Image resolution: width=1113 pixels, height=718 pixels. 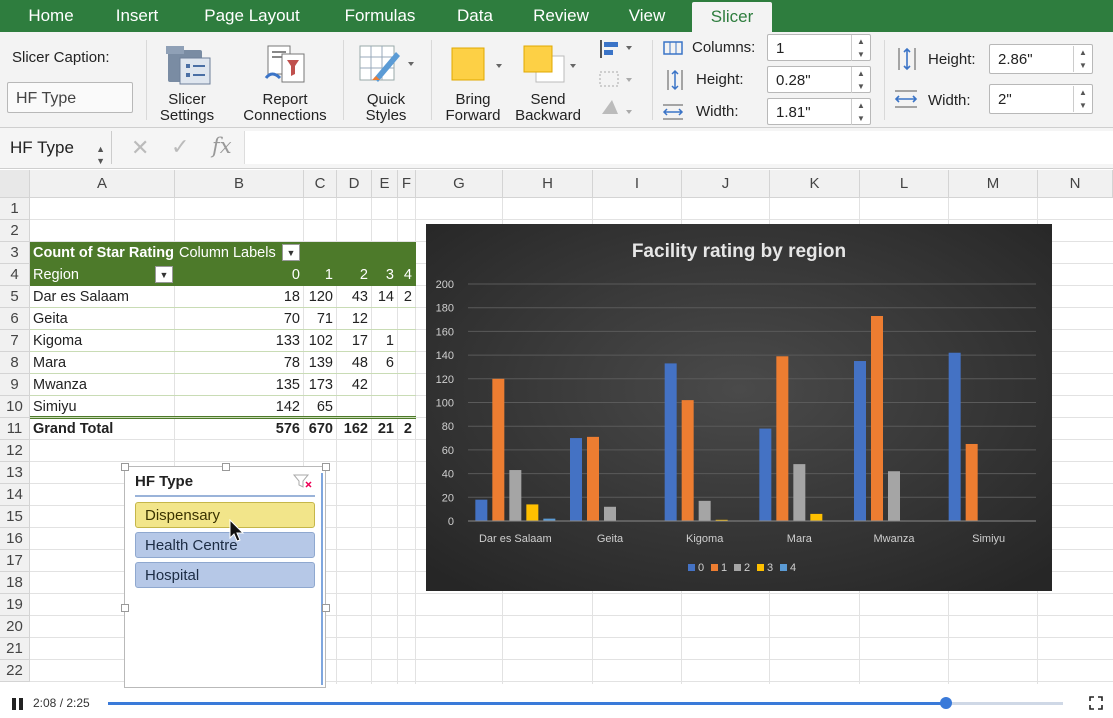 What do you see at coordinates (352, 363) in the screenshot?
I see `pivot-value: 48` at bounding box center [352, 363].